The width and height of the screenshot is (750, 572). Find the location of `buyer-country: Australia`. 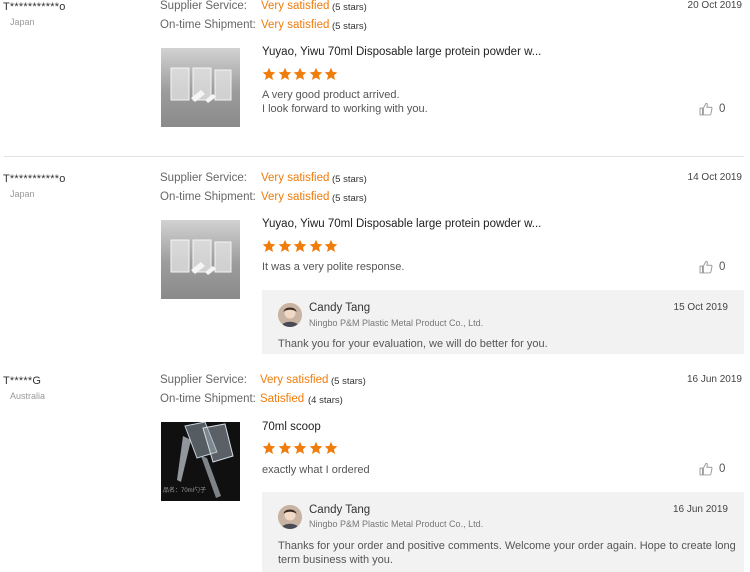

buyer-country: Australia is located at coordinates (28, 396).